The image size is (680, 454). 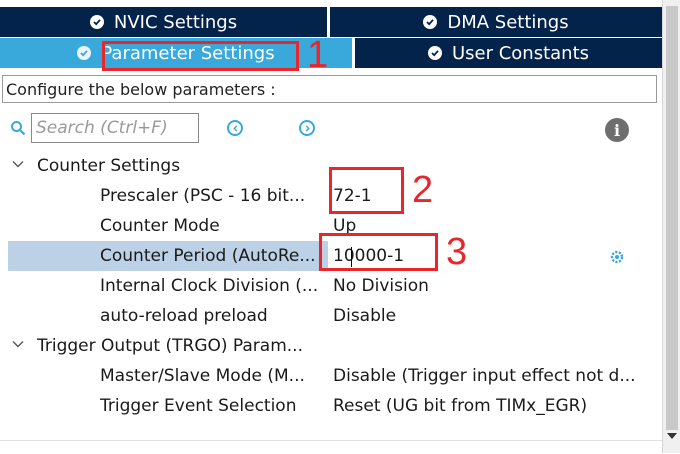 What do you see at coordinates (109, 166) in the screenshot?
I see `group-label: Counter Settings` at bounding box center [109, 166].